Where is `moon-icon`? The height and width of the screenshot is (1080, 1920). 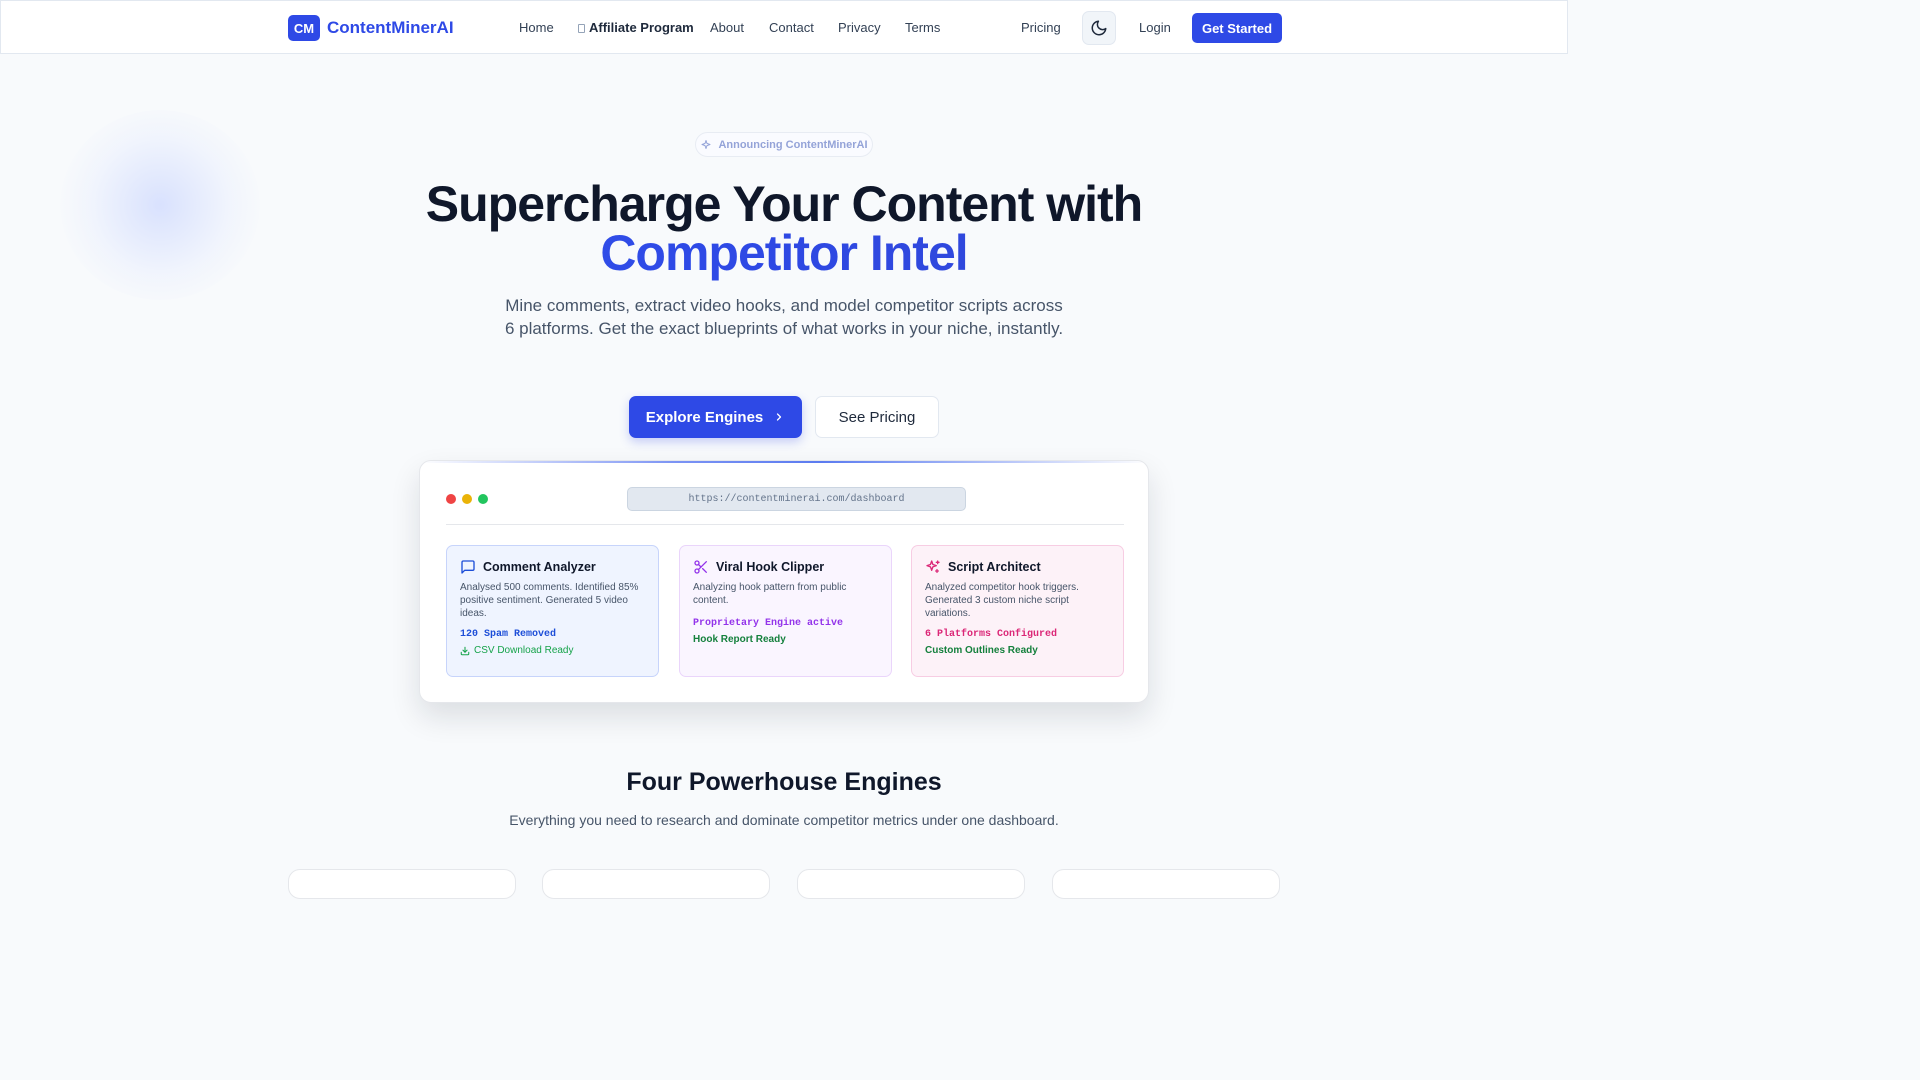
moon-icon is located at coordinates (1099, 28).